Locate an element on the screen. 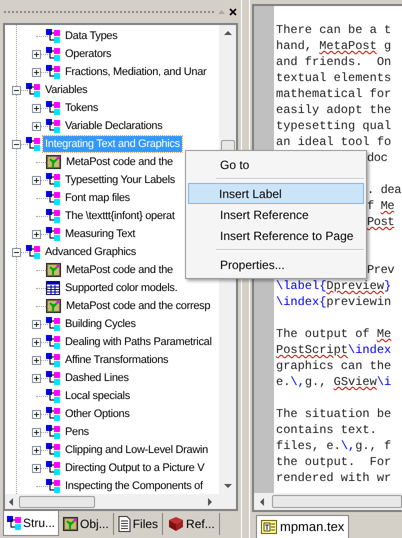  code-line: There can be a t is located at coordinates (334, 30).